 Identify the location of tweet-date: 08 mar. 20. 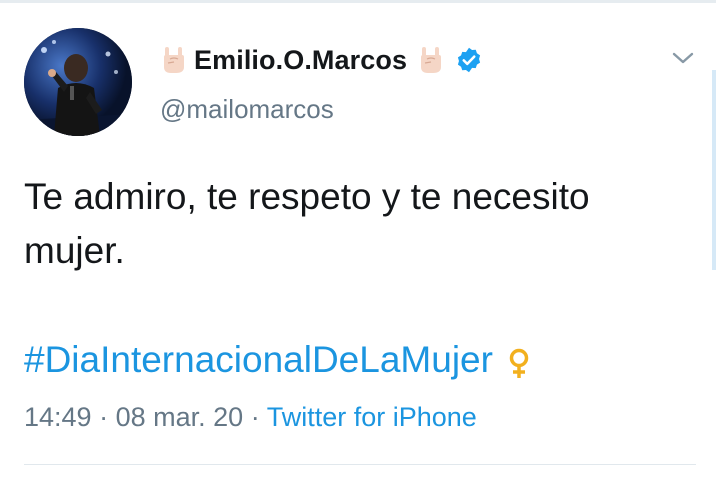
(180, 417).